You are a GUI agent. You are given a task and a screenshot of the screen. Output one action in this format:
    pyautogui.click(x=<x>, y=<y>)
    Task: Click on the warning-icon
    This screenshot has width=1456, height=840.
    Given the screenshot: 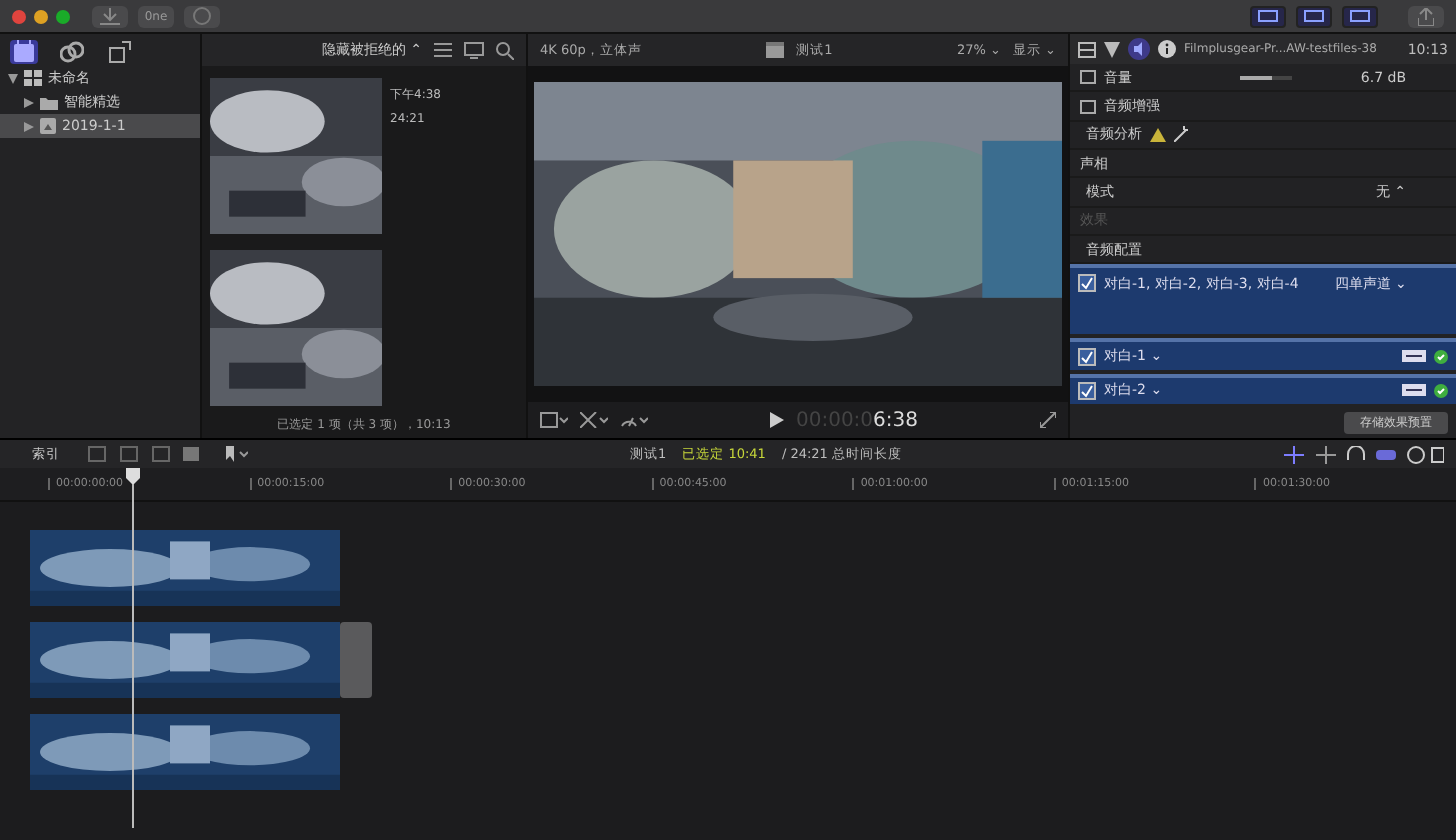 What is the action you would take?
    pyautogui.click(x=1158, y=134)
    